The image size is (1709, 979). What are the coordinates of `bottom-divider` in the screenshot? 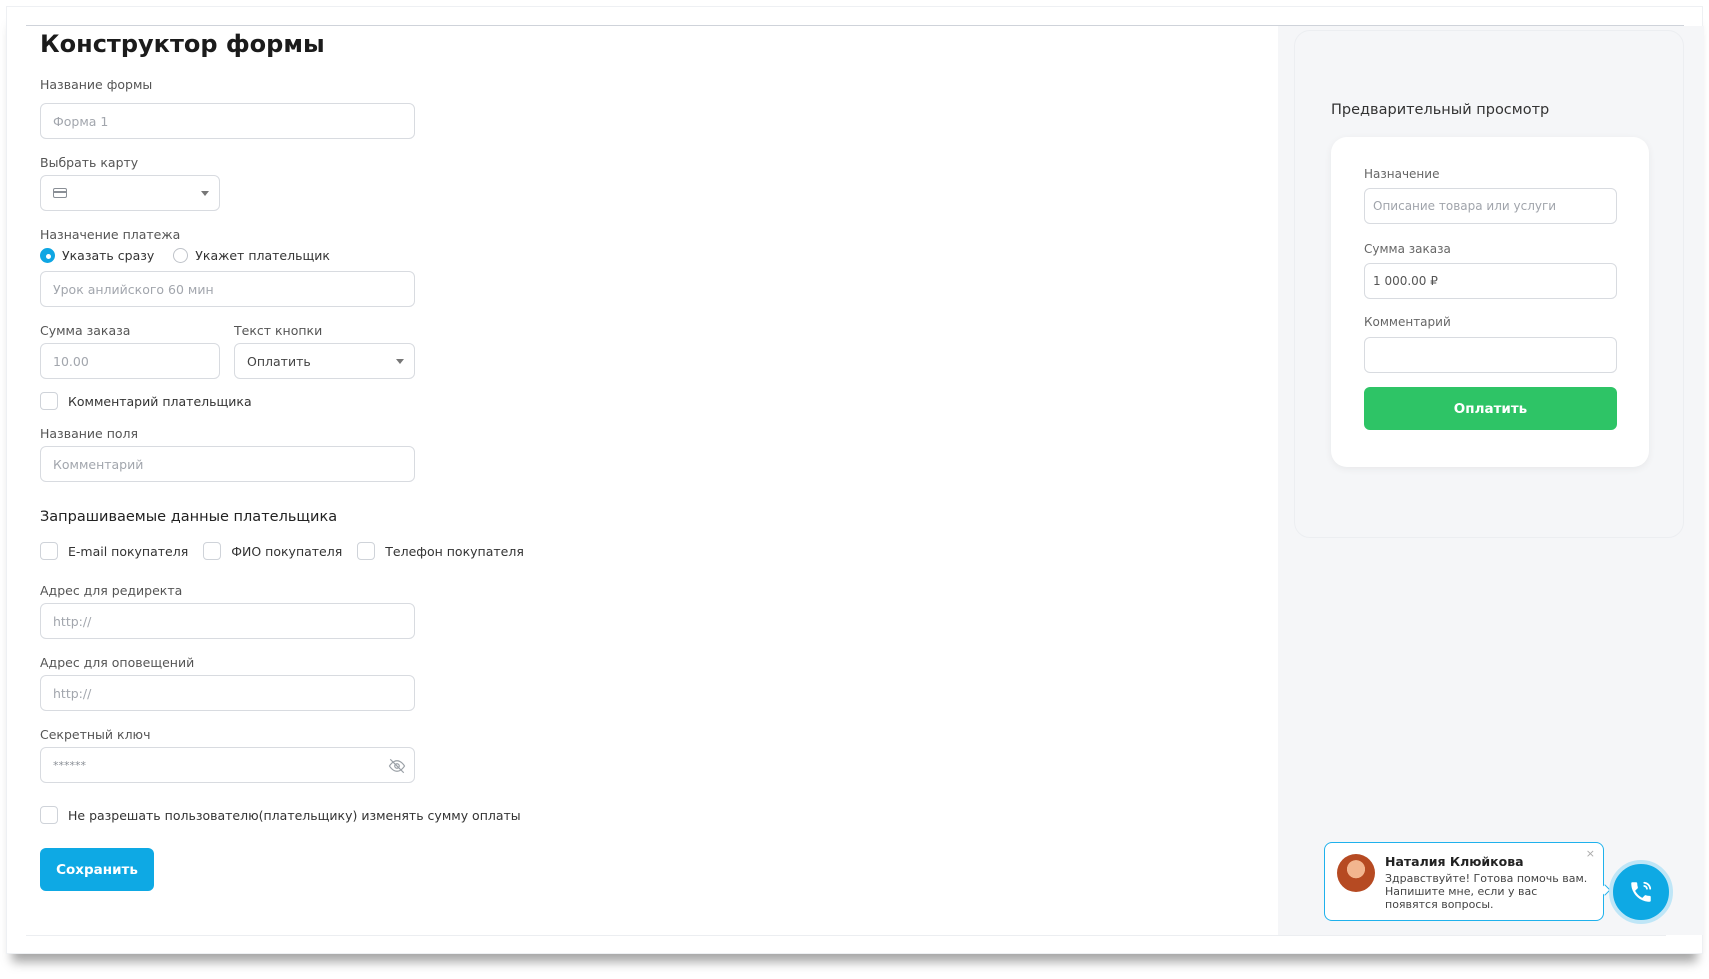 It's located at (846, 935).